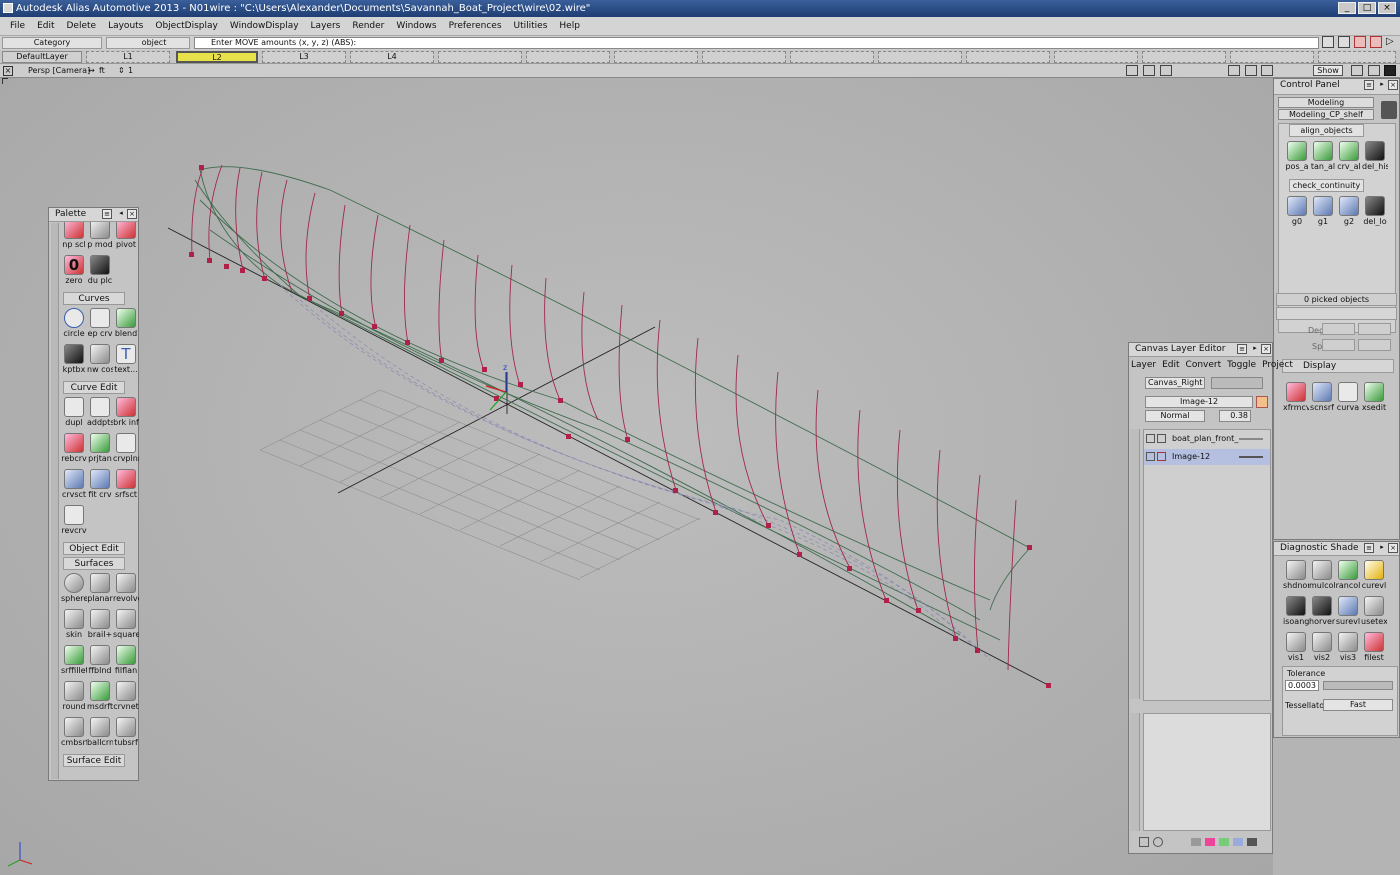 This screenshot has width=1400, height=875. Describe the element at coordinates (1297, 213) in the screenshot. I see `tool-g0: g0` at that location.